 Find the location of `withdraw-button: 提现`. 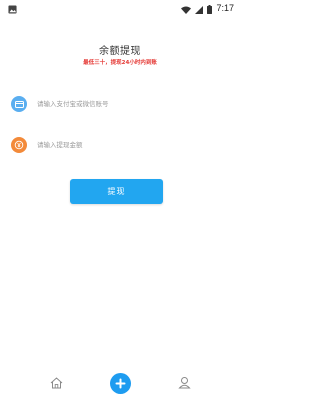

withdraw-button: 提现 is located at coordinates (116, 191).